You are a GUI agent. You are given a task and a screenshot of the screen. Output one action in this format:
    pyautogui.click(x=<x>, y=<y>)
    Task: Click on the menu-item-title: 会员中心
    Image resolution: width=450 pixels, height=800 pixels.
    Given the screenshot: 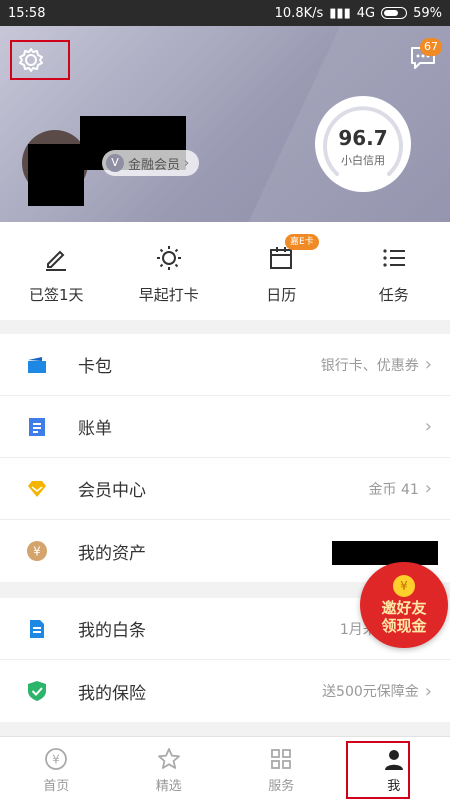 What is the action you would take?
    pyautogui.click(x=112, y=491)
    